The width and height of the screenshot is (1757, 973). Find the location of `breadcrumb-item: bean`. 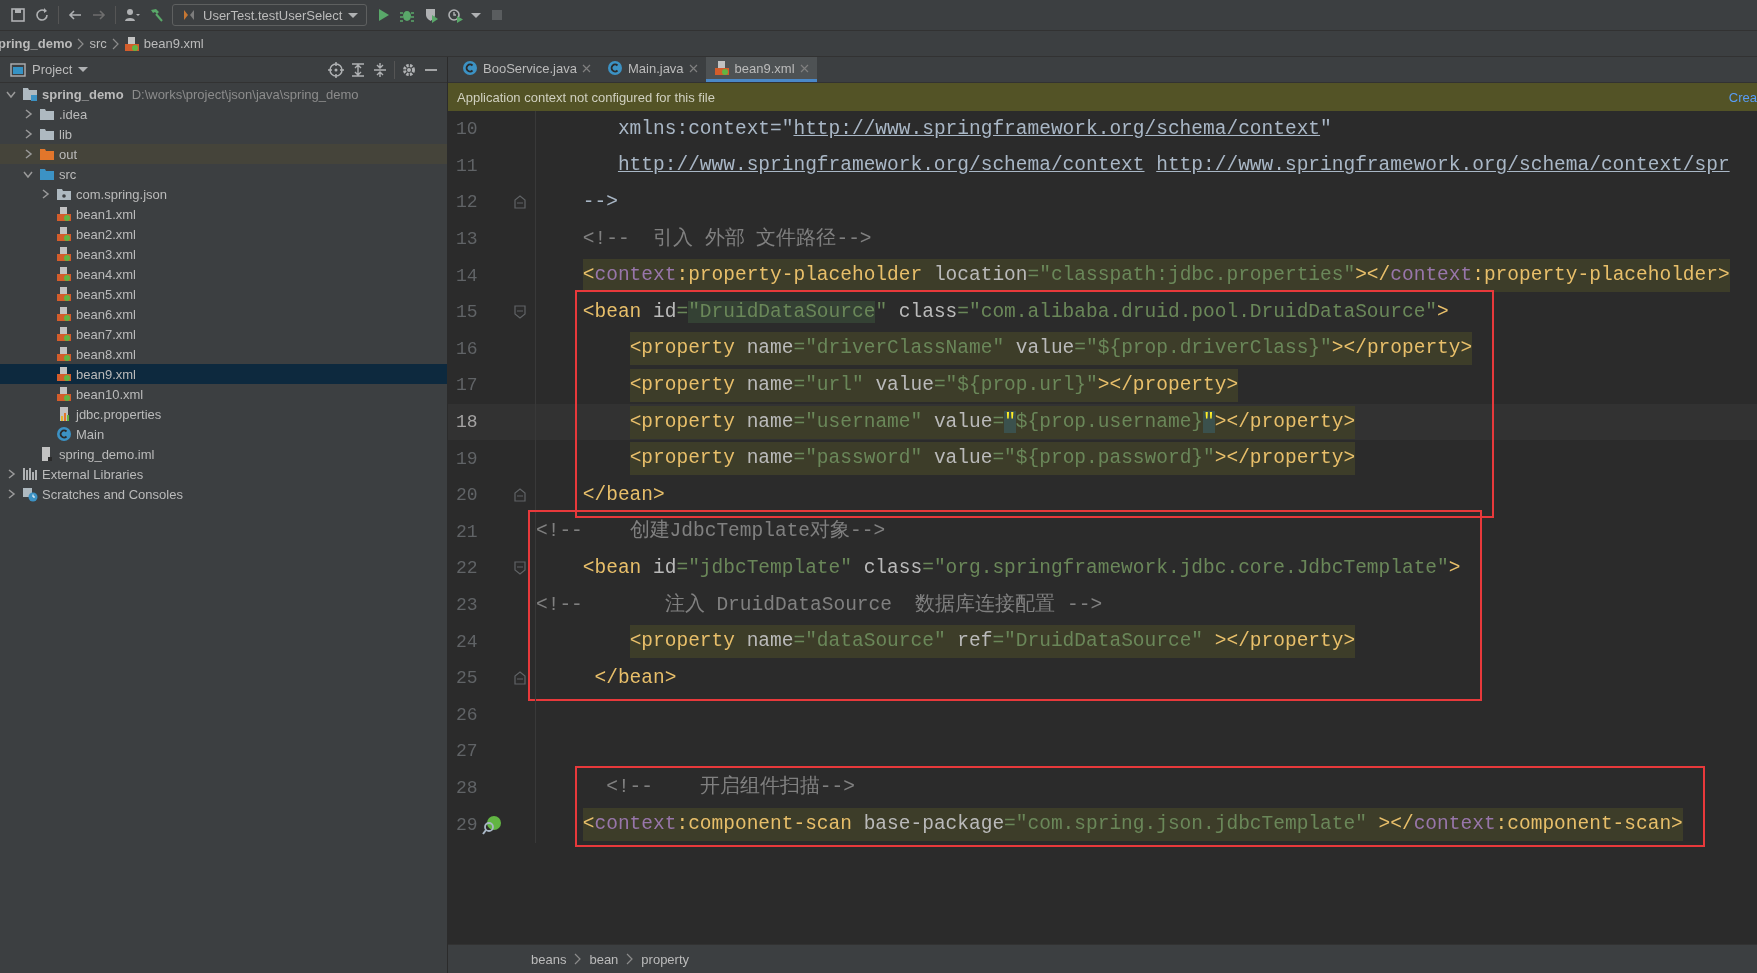

breadcrumb-item: bean is located at coordinates (604, 959).